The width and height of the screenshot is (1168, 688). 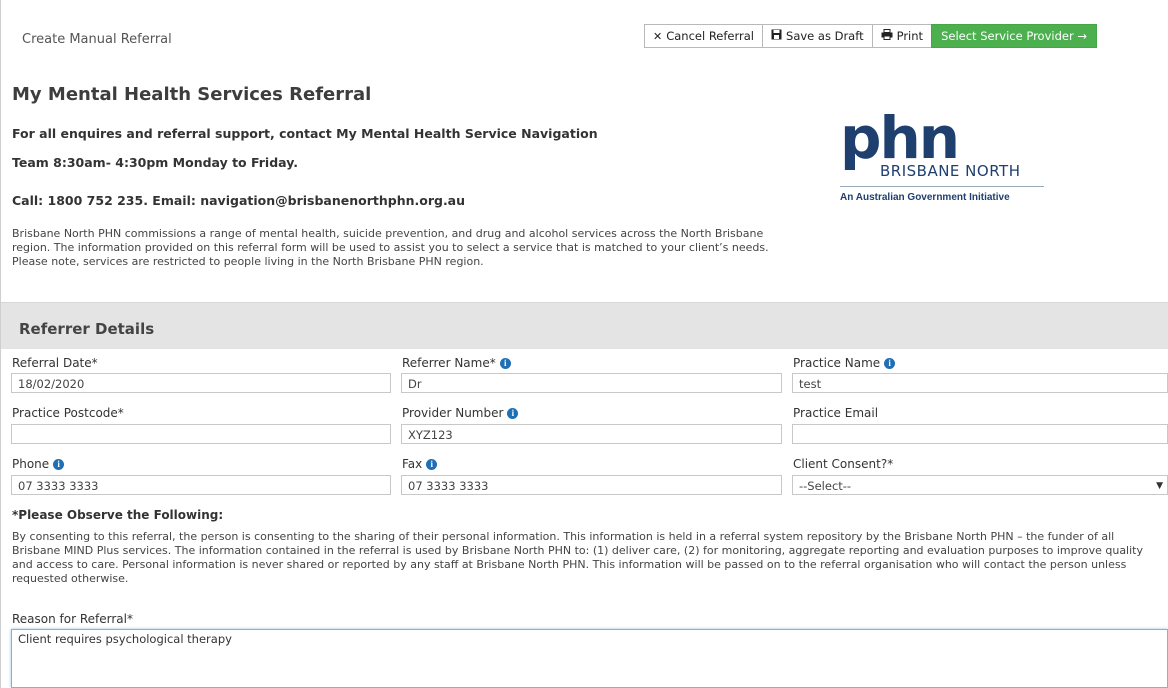 I want to click on save-draft-button: Save as Draft, so click(x=817, y=36).